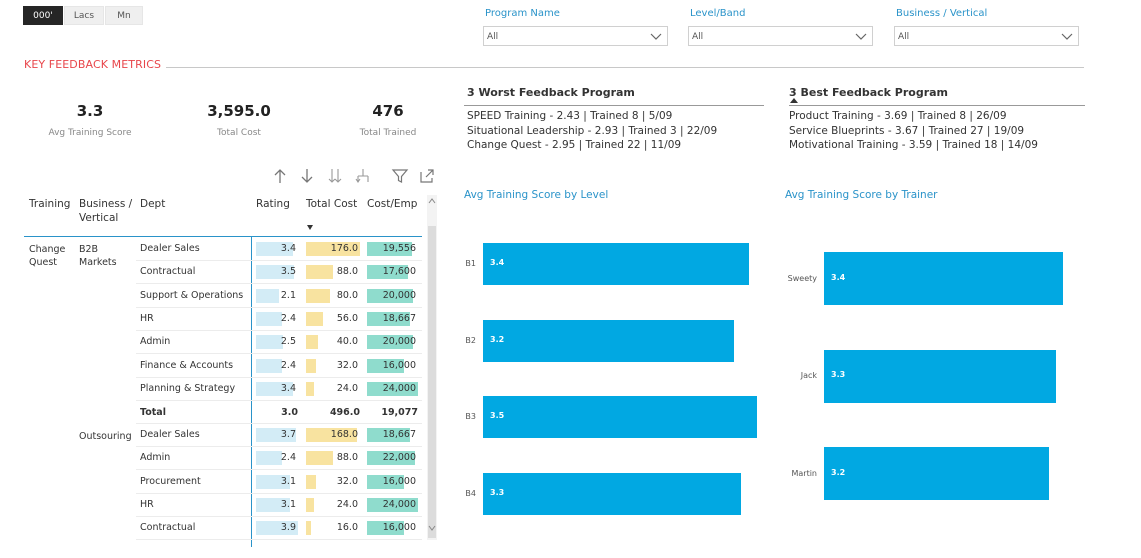 The image size is (1141, 558). Describe the element at coordinates (239, 133) in the screenshot. I see `kpi-total-cost-label: Total Cost` at that location.